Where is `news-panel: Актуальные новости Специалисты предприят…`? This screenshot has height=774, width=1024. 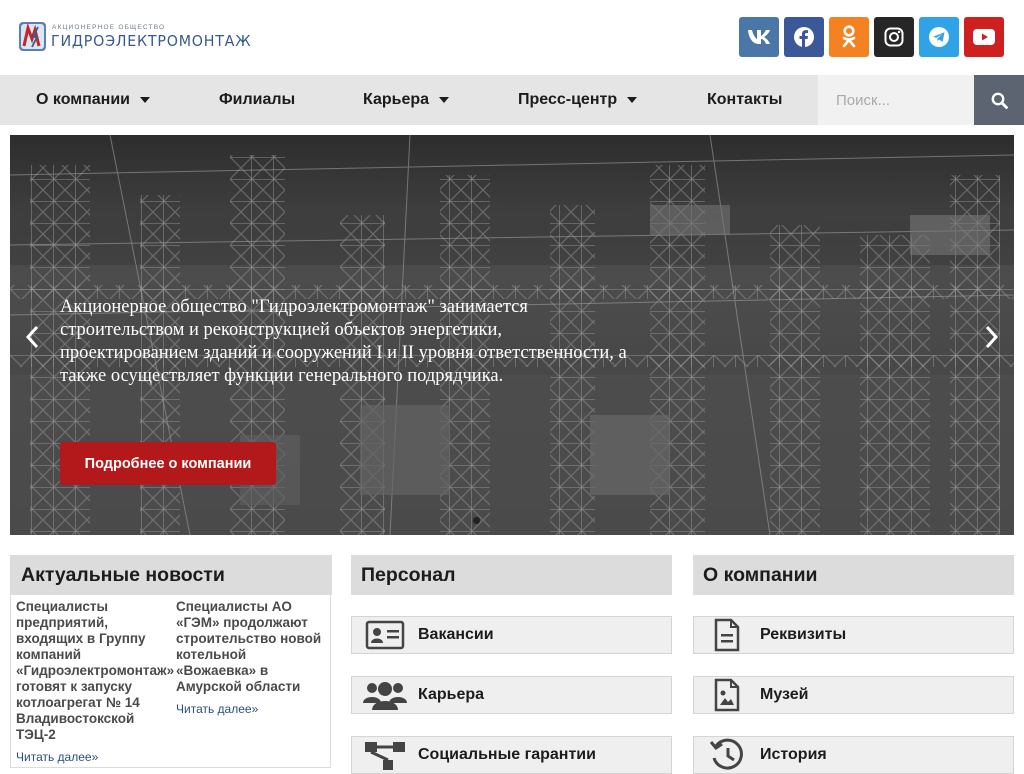
news-panel: Актуальные новости Специалисты предприят… is located at coordinates (171, 661).